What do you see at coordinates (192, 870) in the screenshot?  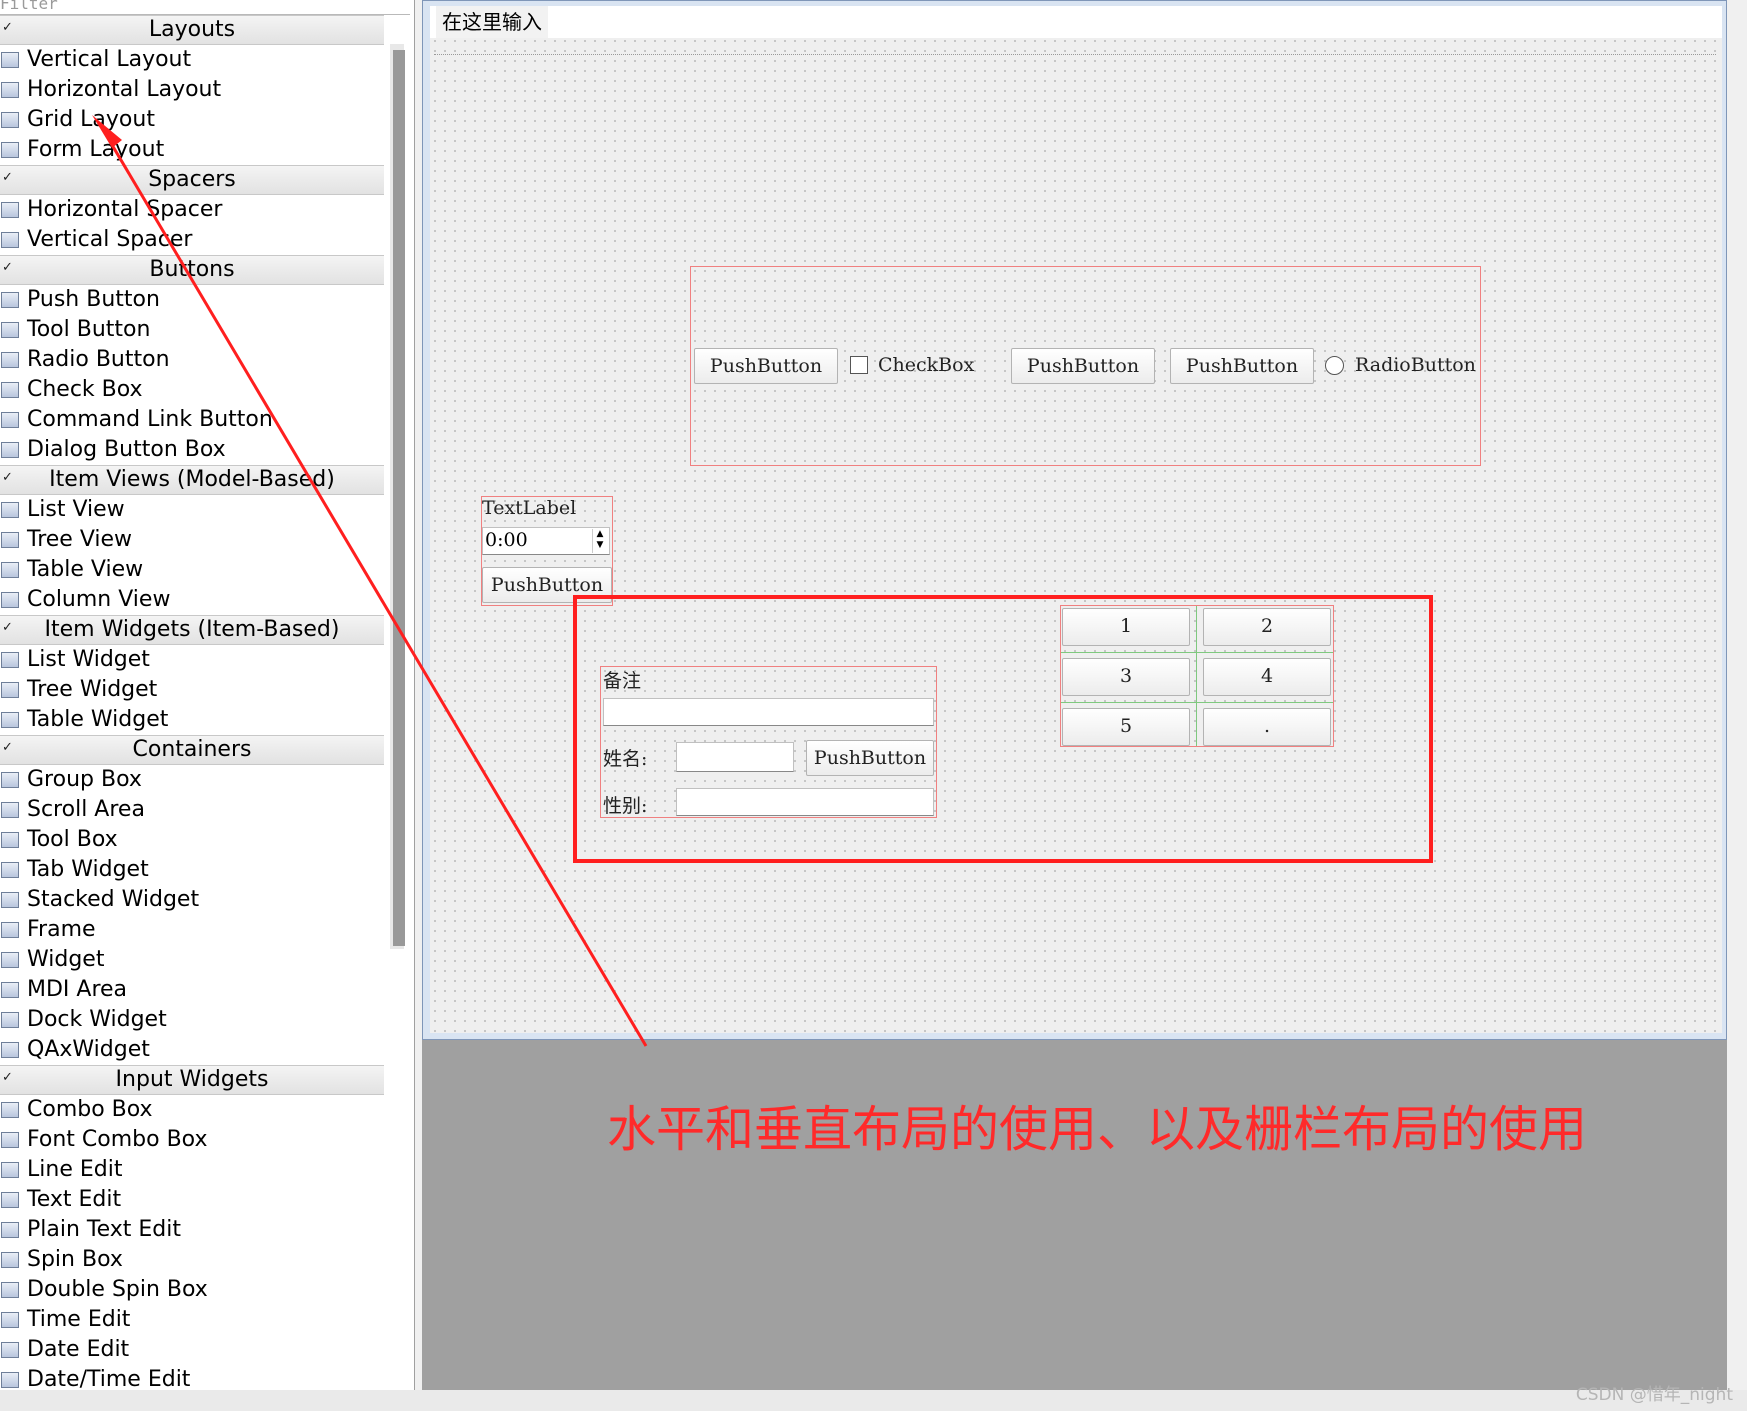 I see `widget-item: Tab Widget` at bounding box center [192, 870].